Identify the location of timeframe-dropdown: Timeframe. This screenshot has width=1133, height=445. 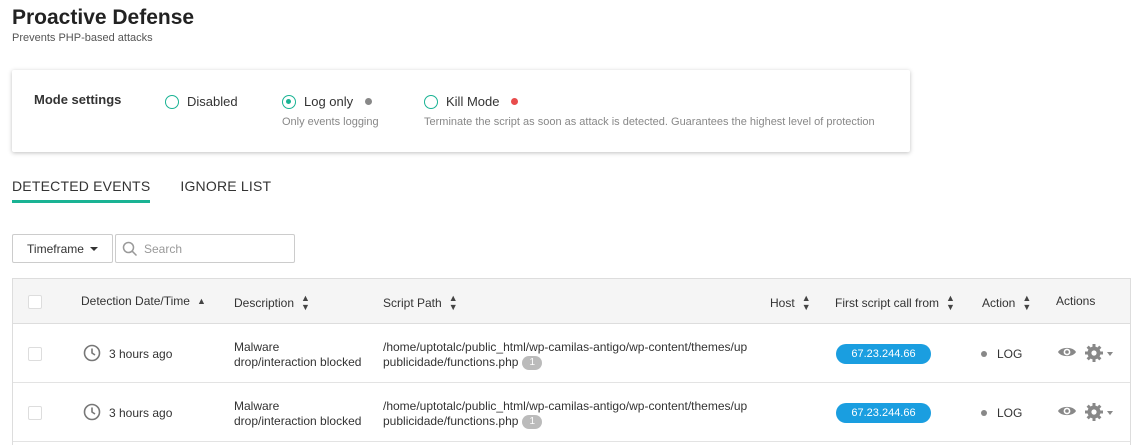
(62, 248).